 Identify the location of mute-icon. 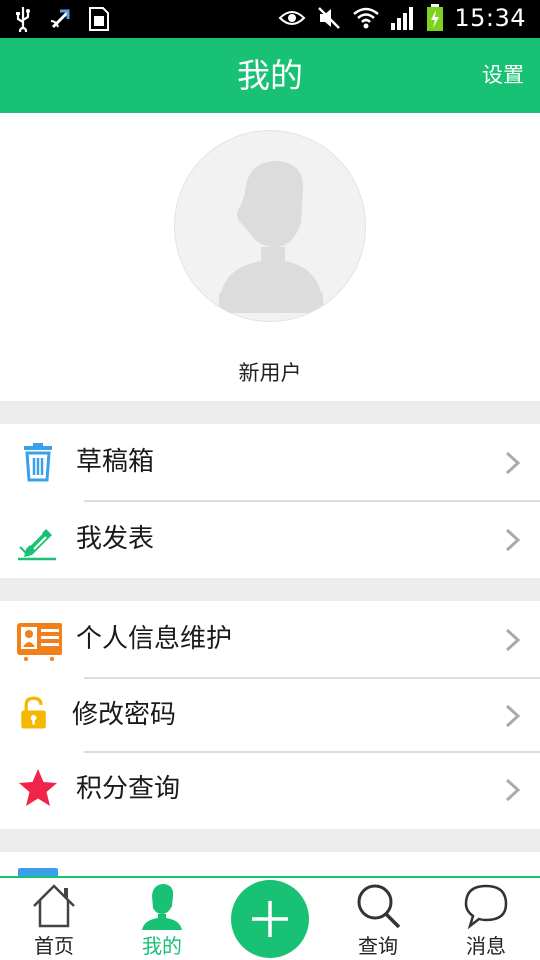
(329, 18).